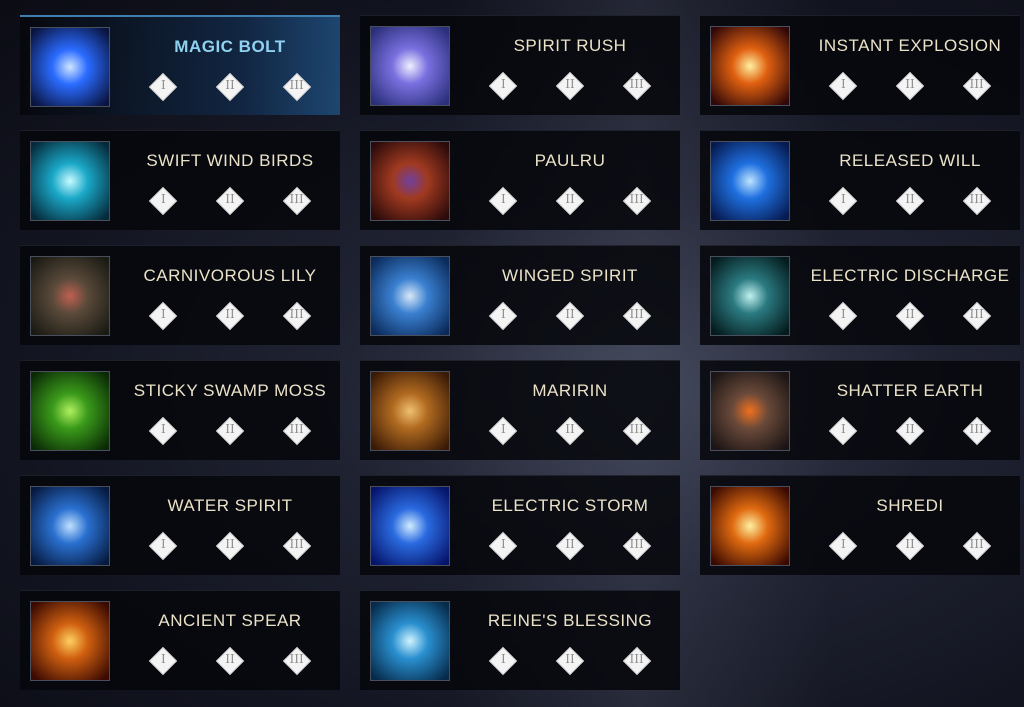  I want to click on skill-card: MARIRIN I II III, so click(520, 410).